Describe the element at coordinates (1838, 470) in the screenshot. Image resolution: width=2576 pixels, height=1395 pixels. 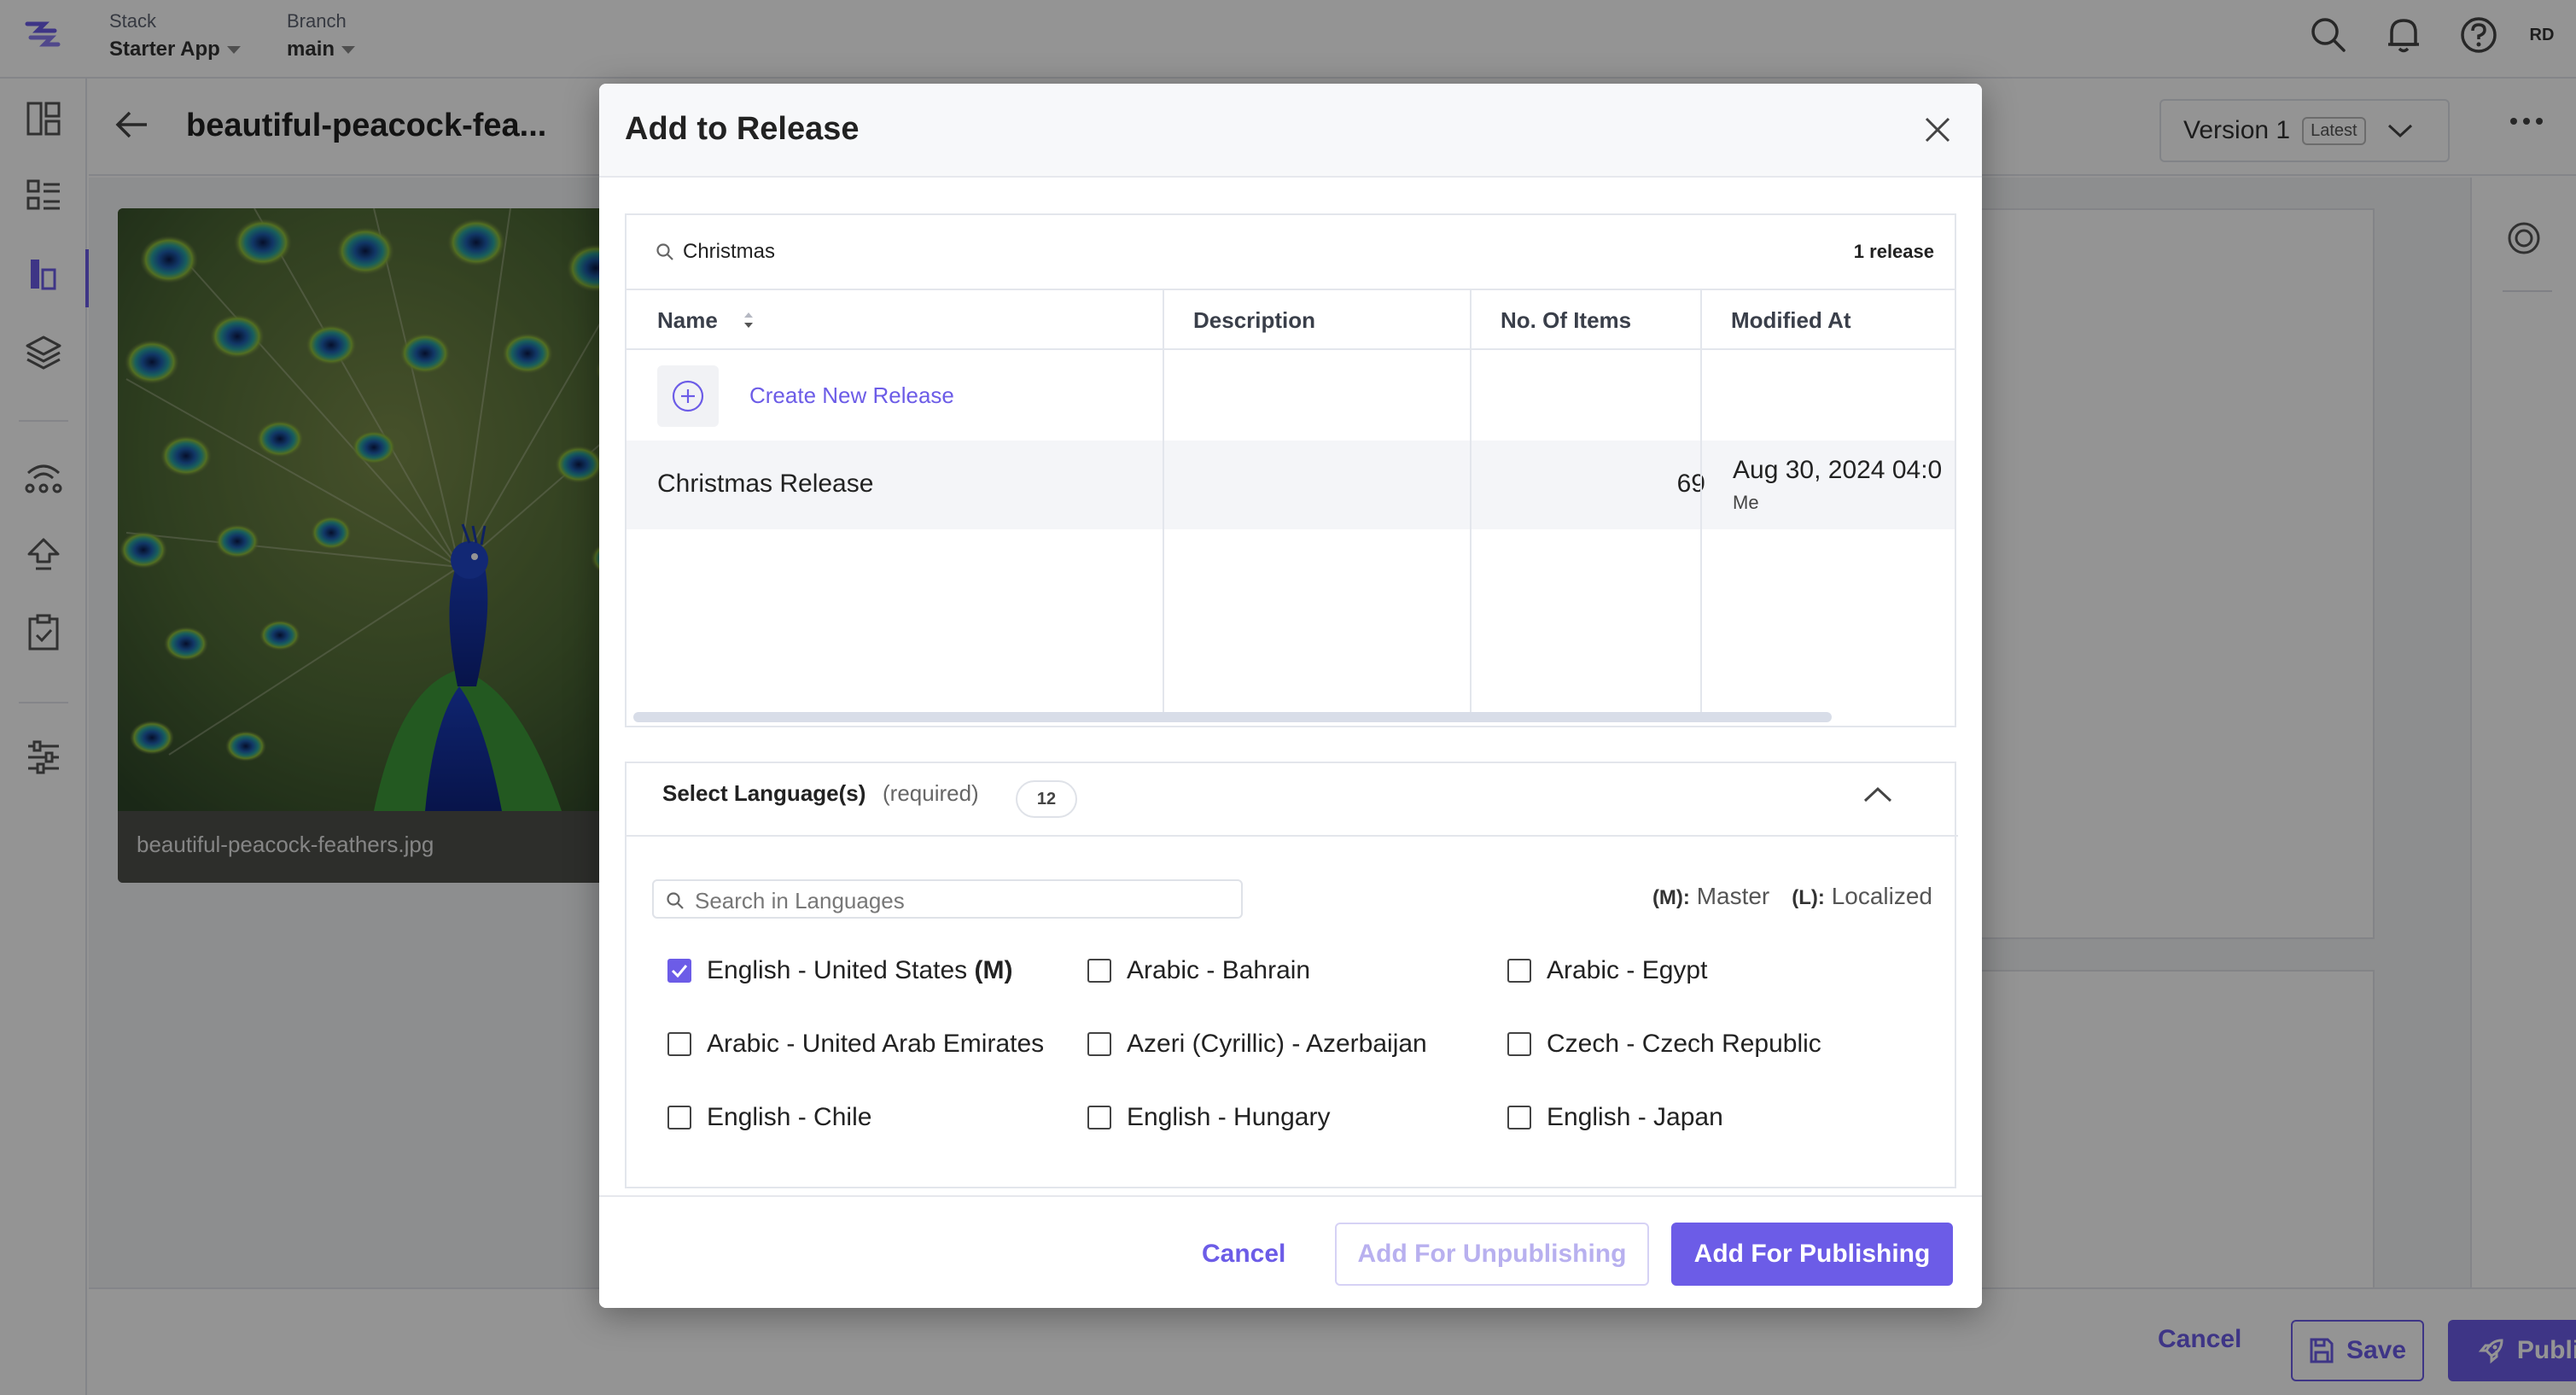
I see `release-modified-cell: Aug 30, 2024 04:0` at that location.